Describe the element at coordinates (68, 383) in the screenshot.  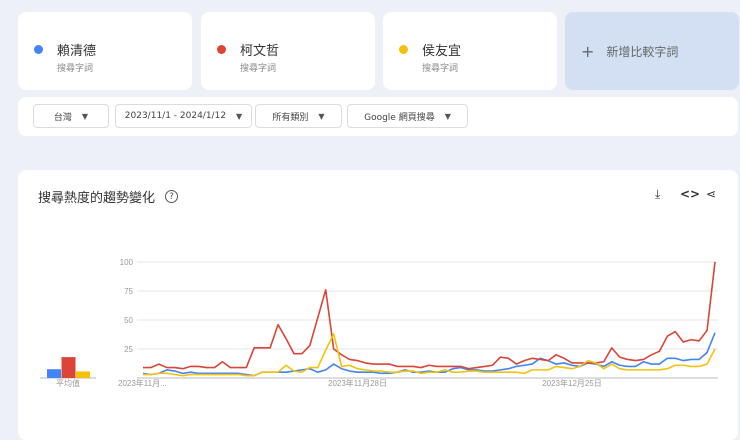
I see `average-label: 平均值` at that location.